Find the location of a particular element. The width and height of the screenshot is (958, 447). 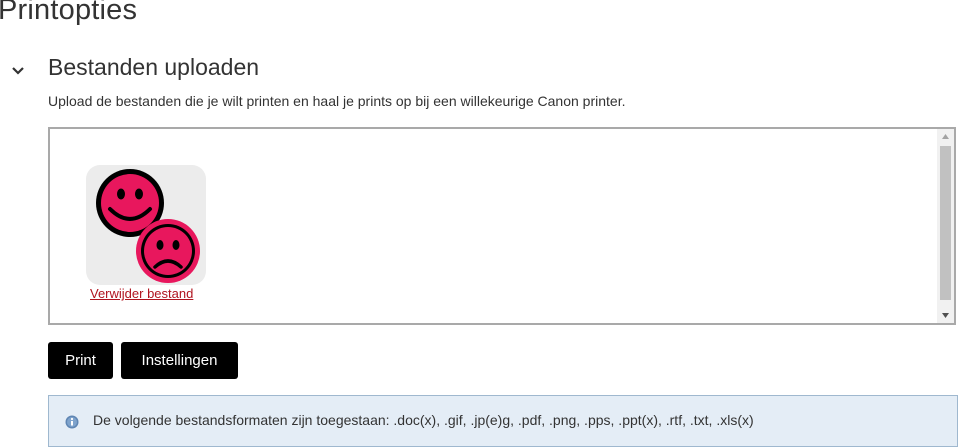

triangle-down-icon is located at coordinates (945, 315).